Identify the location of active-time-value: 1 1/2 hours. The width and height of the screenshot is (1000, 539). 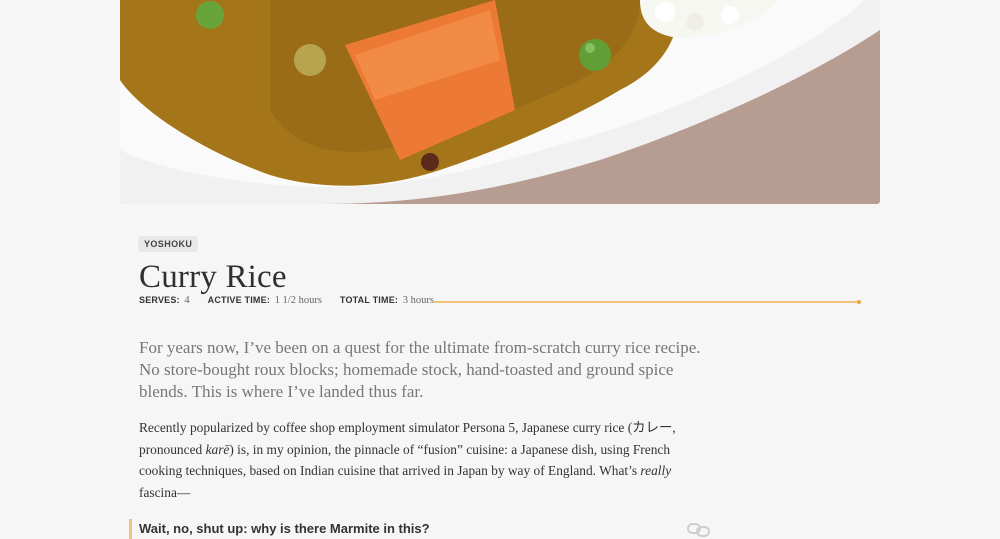
(298, 300).